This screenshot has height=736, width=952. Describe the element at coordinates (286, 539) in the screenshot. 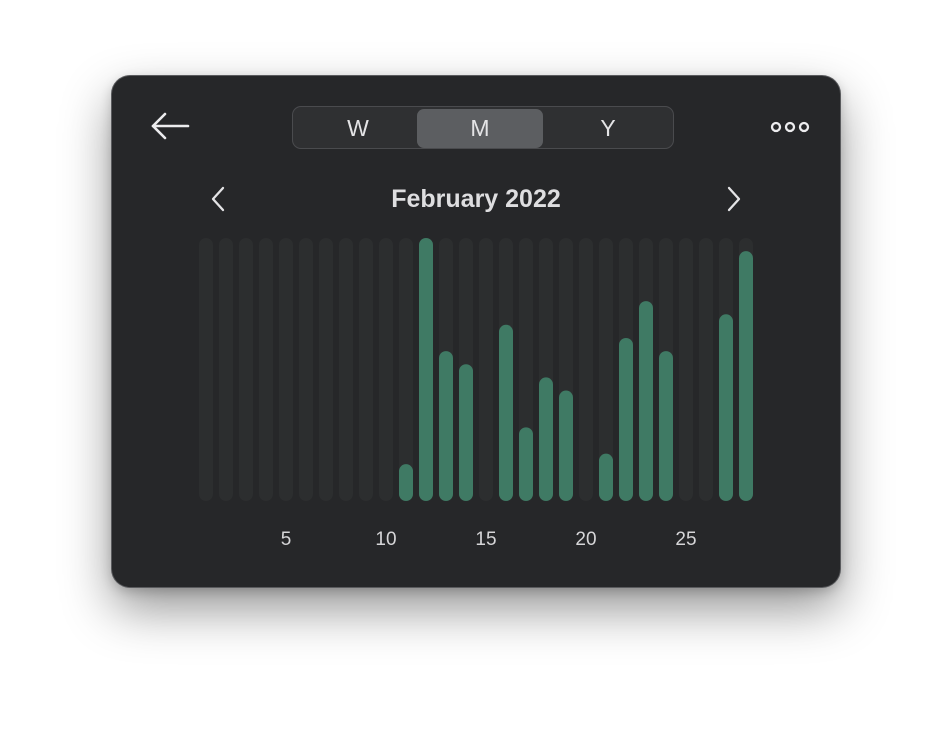

I see `x-tick-label: 5` at that location.